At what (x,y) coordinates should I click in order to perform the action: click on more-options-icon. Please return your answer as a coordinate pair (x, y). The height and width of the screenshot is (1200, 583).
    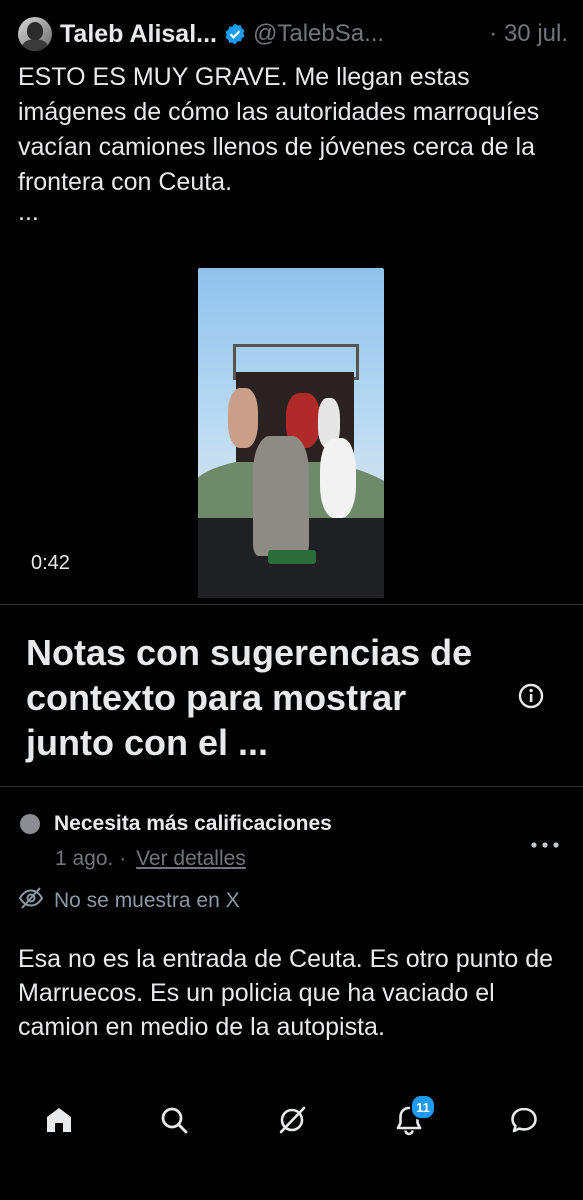
    Looking at the image, I should click on (545, 847).